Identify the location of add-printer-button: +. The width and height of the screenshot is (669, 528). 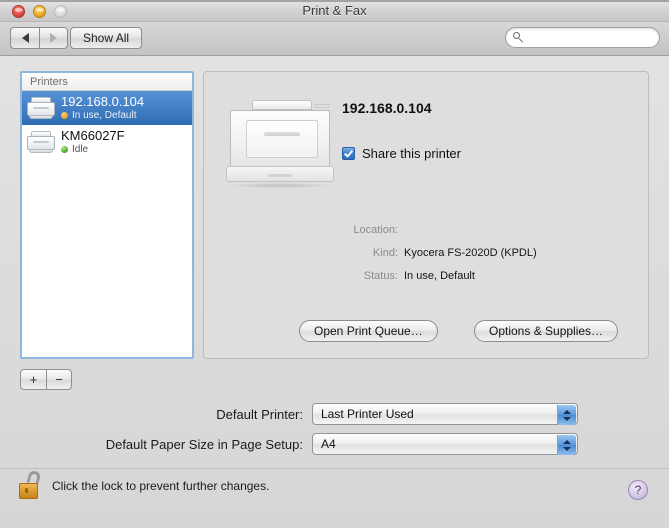
(33, 379).